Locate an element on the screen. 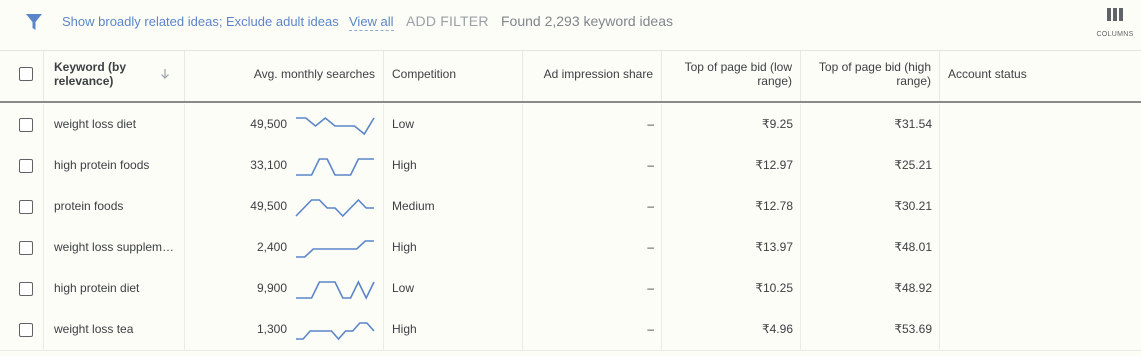 This screenshot has height=356, width=1141. results-count: Found 2,293 keyword ideas is located at coordinates (587, 21).